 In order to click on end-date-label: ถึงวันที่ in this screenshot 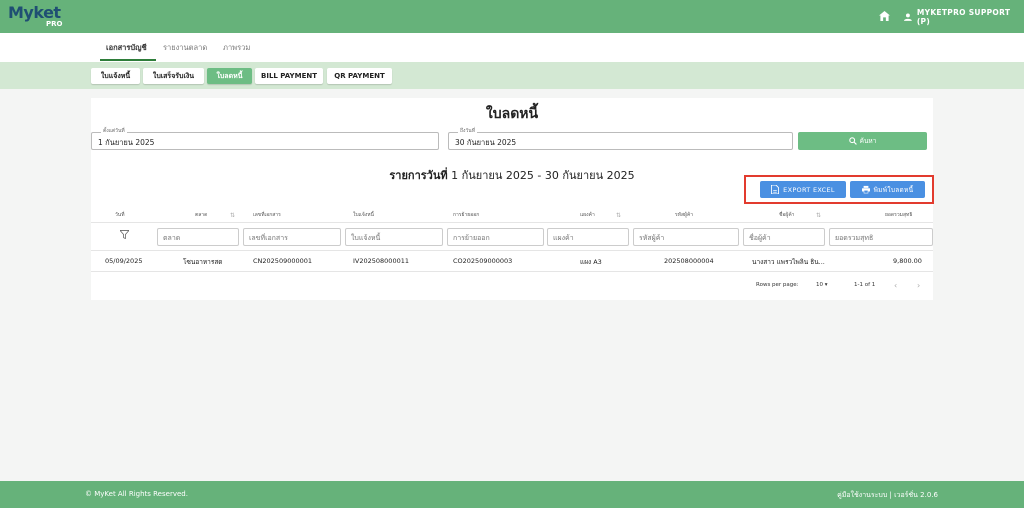, I will do `click(467, 131)`.